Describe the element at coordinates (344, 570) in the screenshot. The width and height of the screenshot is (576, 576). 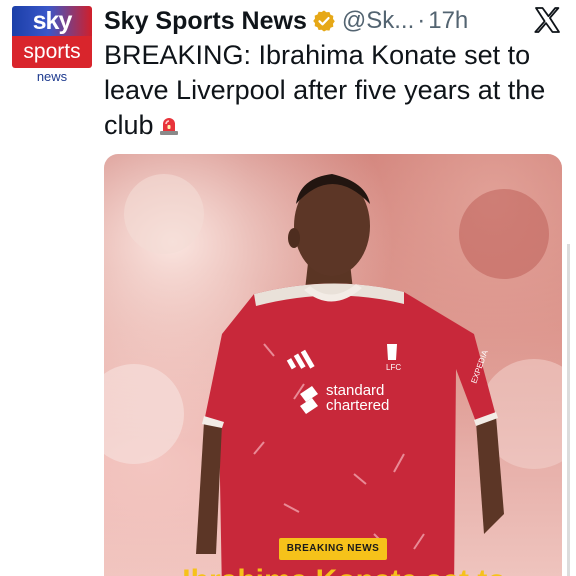
I see `image-headline: Ibrahima Konate set to` at that location.